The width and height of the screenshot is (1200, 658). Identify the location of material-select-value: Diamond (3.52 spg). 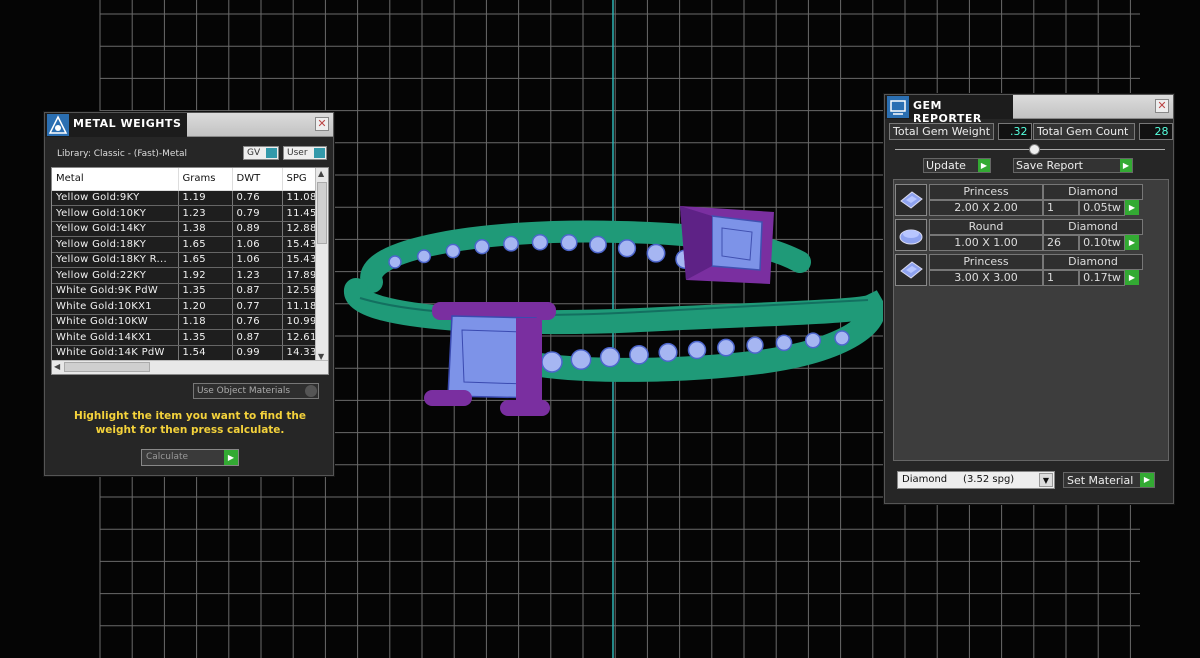
(958, 479).